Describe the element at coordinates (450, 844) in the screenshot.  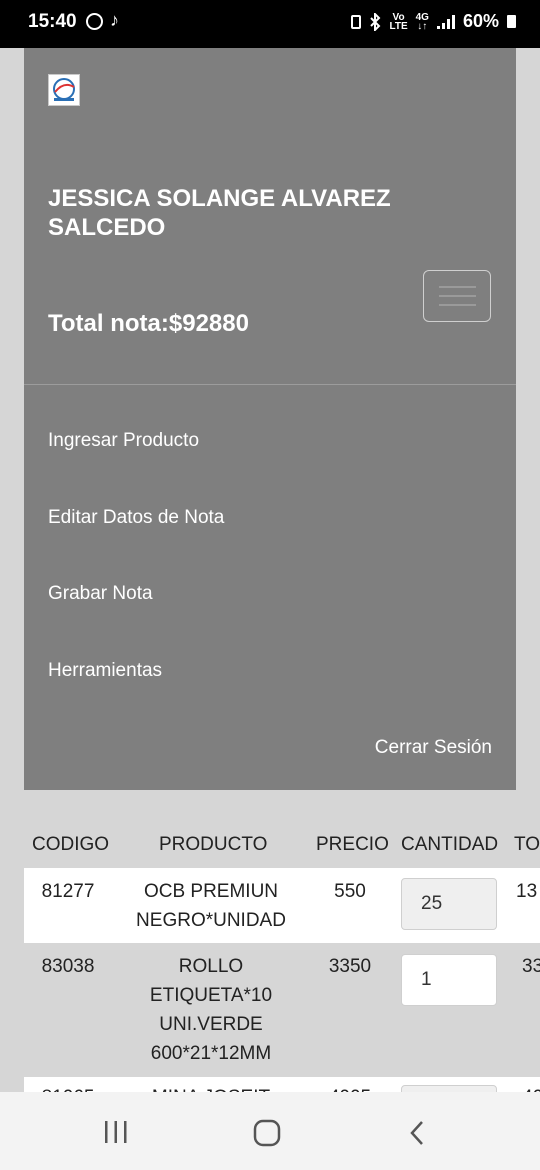
I see `column-header-cantidad: CANTIDAD` at that location.